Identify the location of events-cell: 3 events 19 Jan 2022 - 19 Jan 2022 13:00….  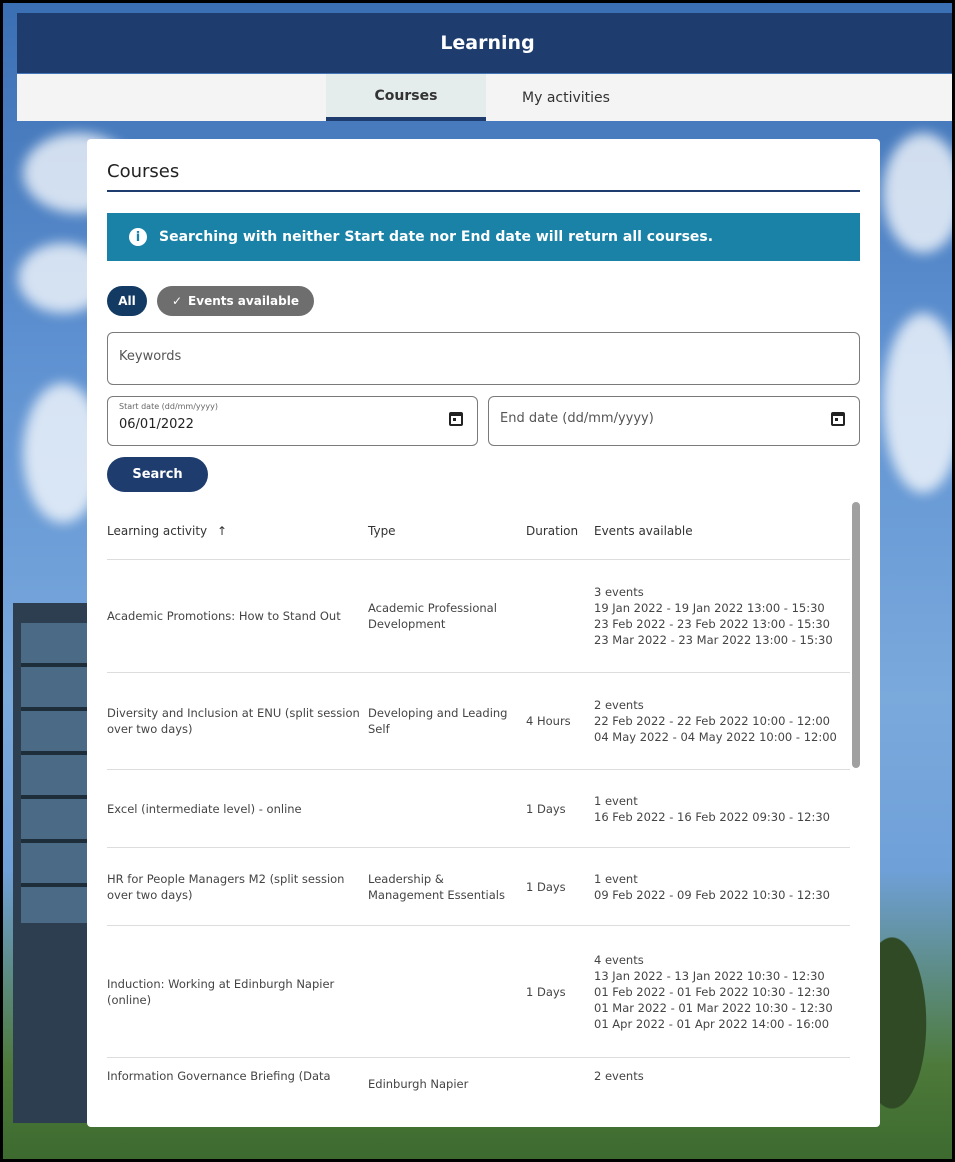
(722, 616).